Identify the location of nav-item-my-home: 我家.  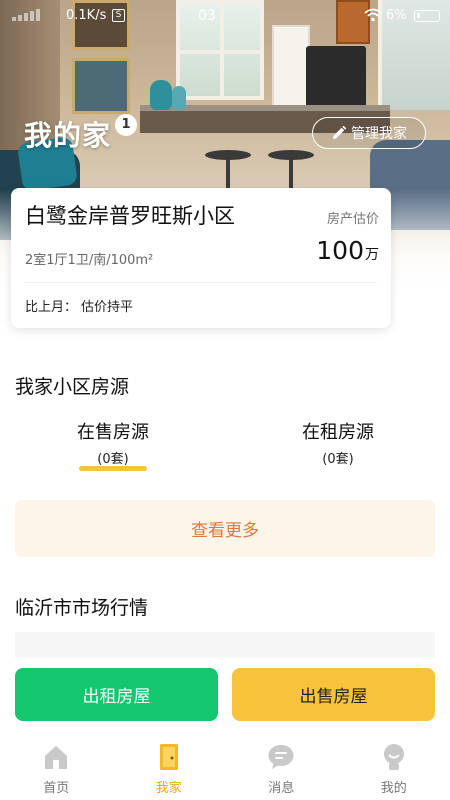
(169, 767).